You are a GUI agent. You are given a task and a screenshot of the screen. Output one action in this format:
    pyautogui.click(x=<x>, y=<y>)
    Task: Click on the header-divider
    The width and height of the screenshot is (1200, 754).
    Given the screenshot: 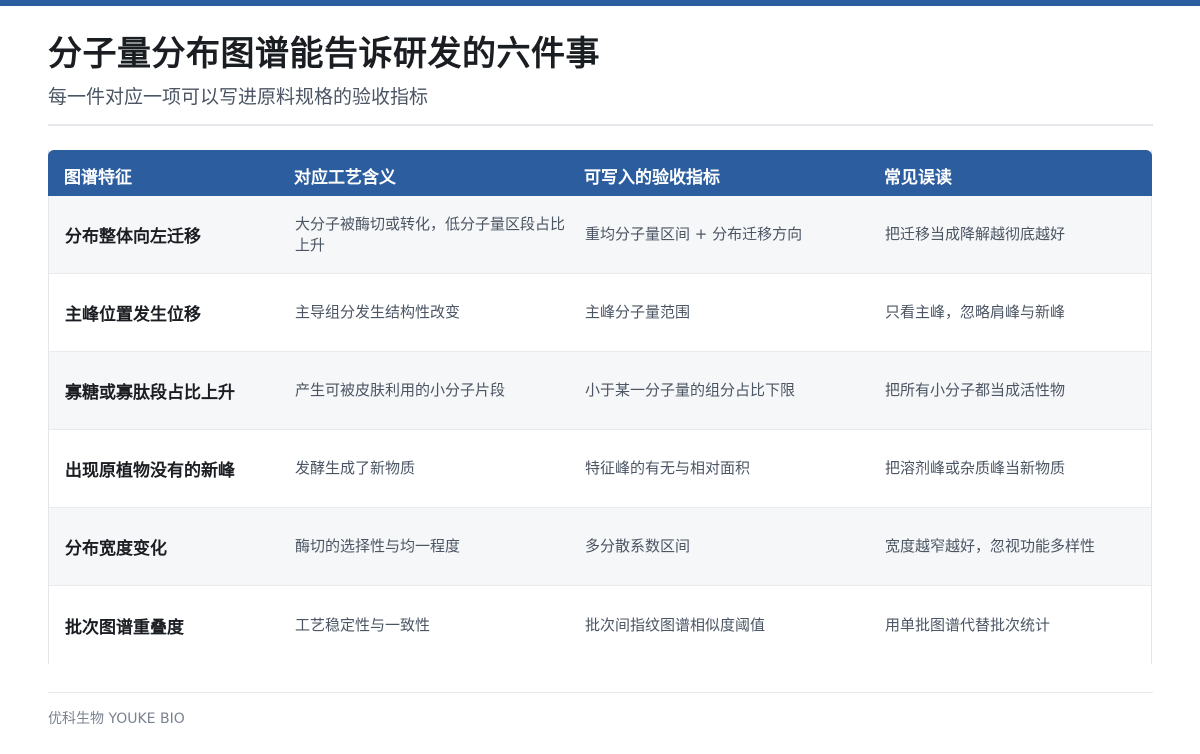 What is the action you would take?
    pyautogui.click(x=600, y=125)
    